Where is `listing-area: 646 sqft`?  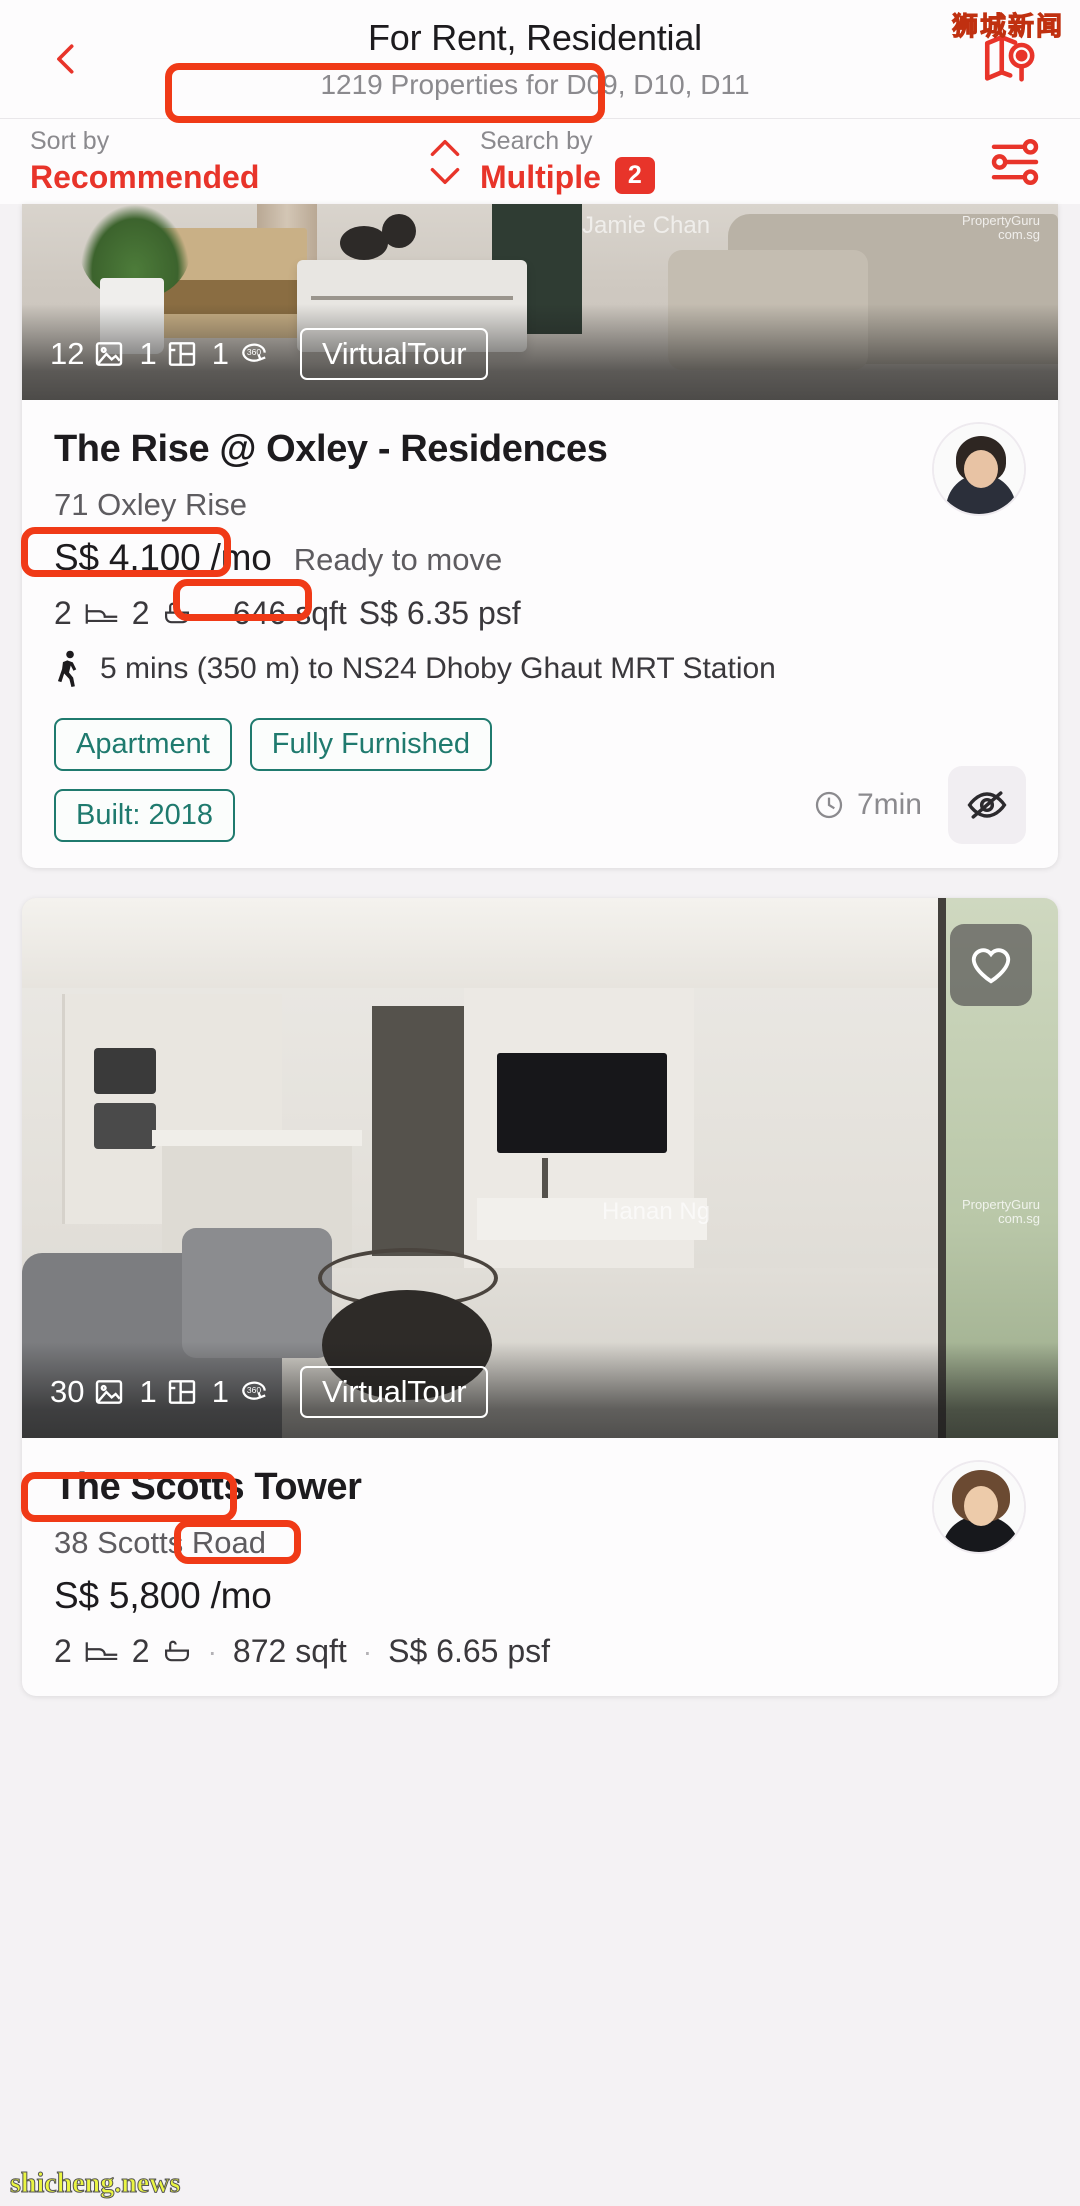
listing-area: 646 sqft is located at coordinates (289, 613).